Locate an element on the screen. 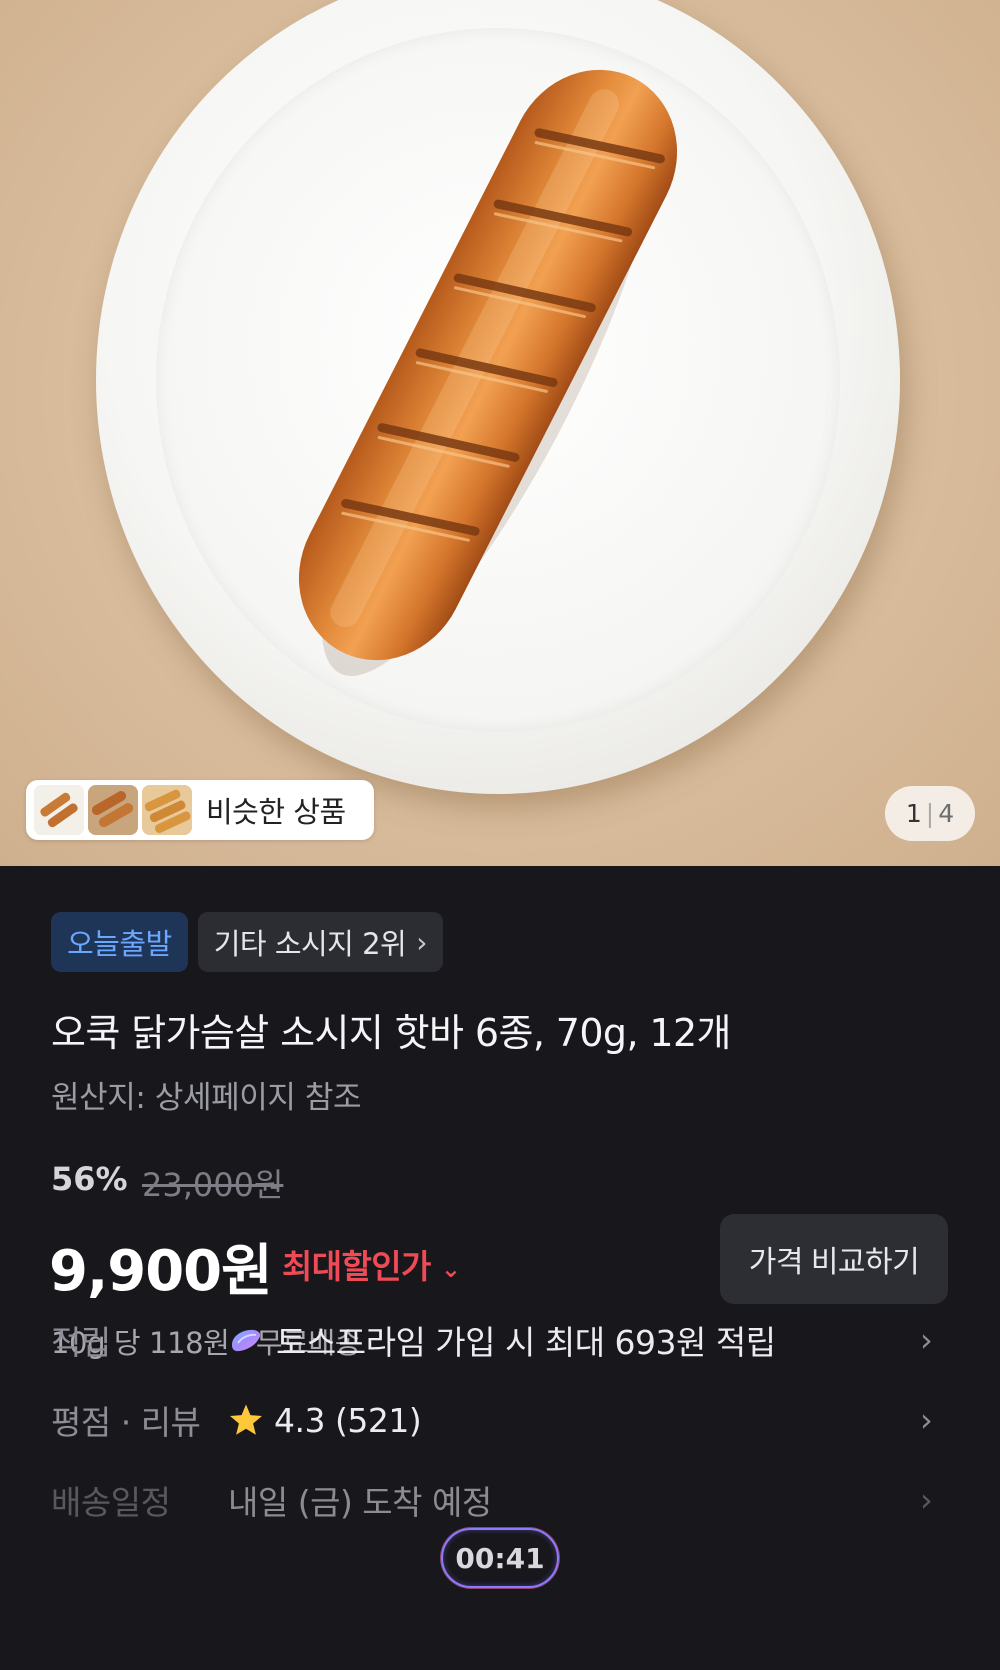 Image resolution: width=1000 pixels, height=1670 pixels. today-shipping-label: 오늘출발 is located at coordinates (119, 944).